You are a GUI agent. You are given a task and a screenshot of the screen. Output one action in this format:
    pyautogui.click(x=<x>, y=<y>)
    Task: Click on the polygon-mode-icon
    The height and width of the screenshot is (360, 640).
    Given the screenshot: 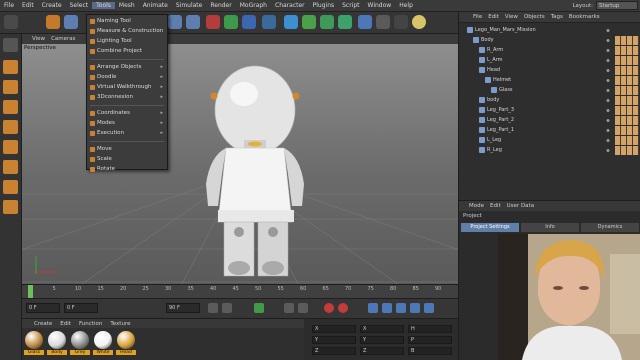 What is the action you would take?
    pyautogui.click(x=10, y=127)
    